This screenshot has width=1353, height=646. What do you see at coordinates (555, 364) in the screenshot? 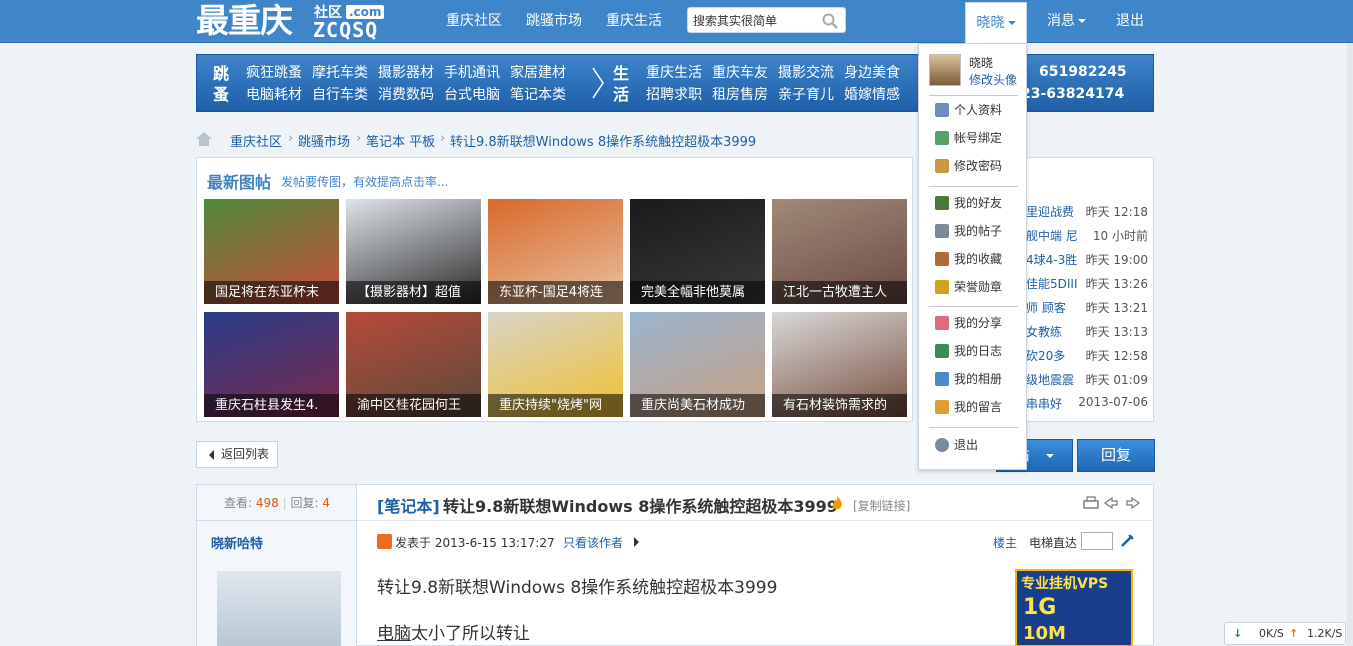
I see `image-thumb: 重庆持续"烧烤"网` at bounding box center [555, 364].